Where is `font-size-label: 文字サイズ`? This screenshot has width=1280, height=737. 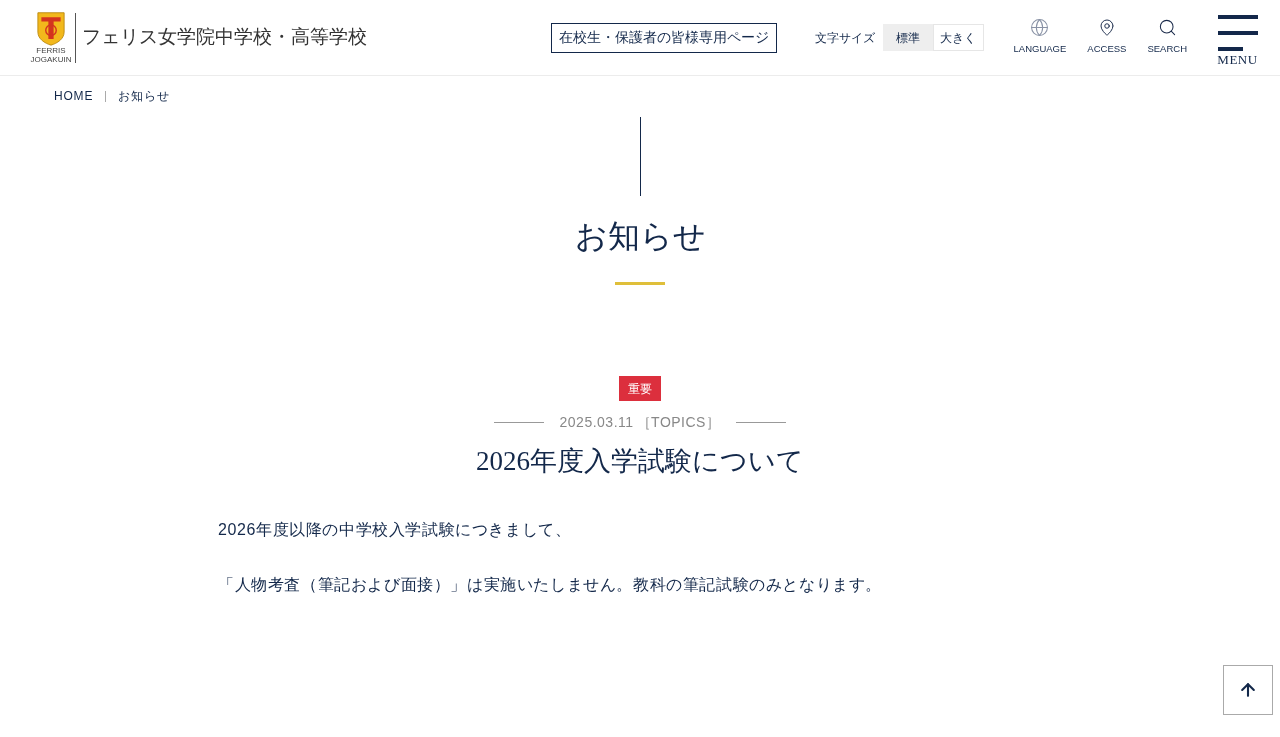 font-size-label: 文字サイズ is located at coordinates (844, 38).